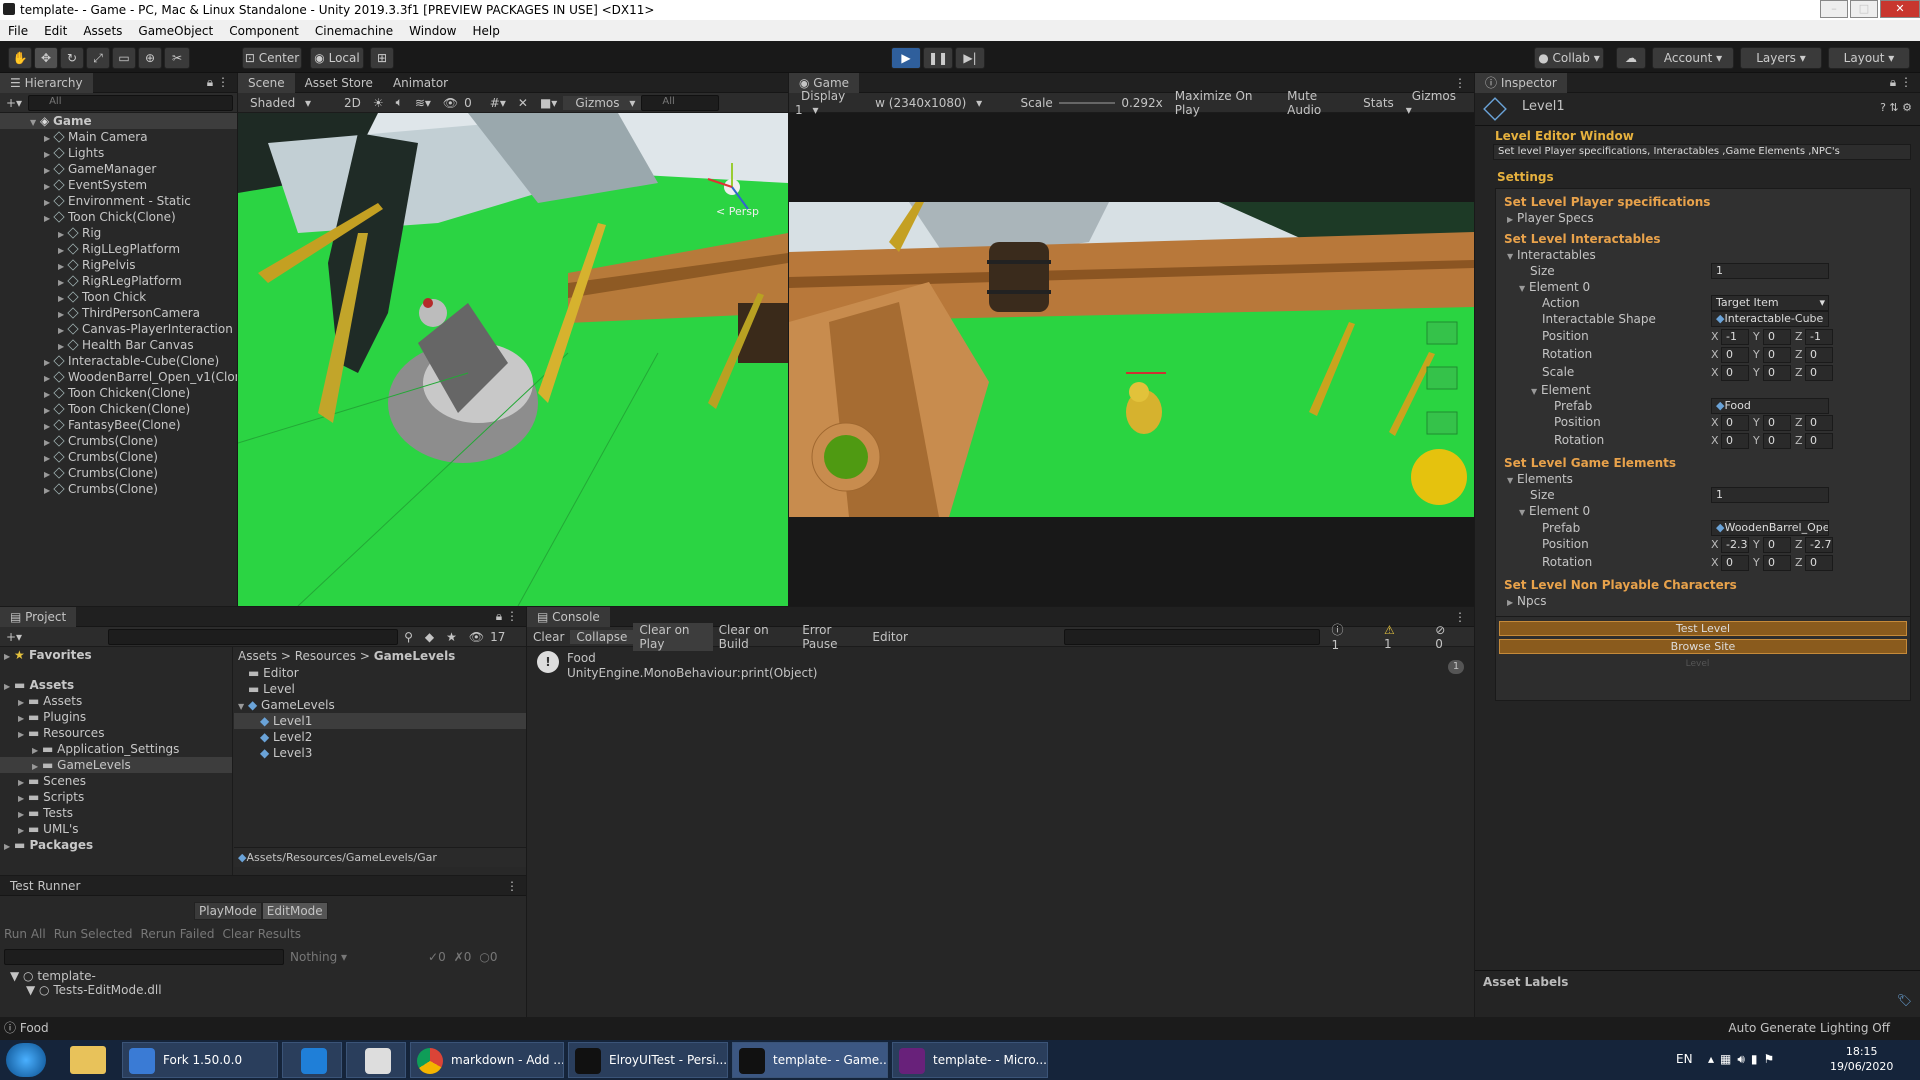 The height and width of the screenshot is (1080, 1920). I want to click on npcs-foldout: ▶ Npcs, so click(1526, 601).